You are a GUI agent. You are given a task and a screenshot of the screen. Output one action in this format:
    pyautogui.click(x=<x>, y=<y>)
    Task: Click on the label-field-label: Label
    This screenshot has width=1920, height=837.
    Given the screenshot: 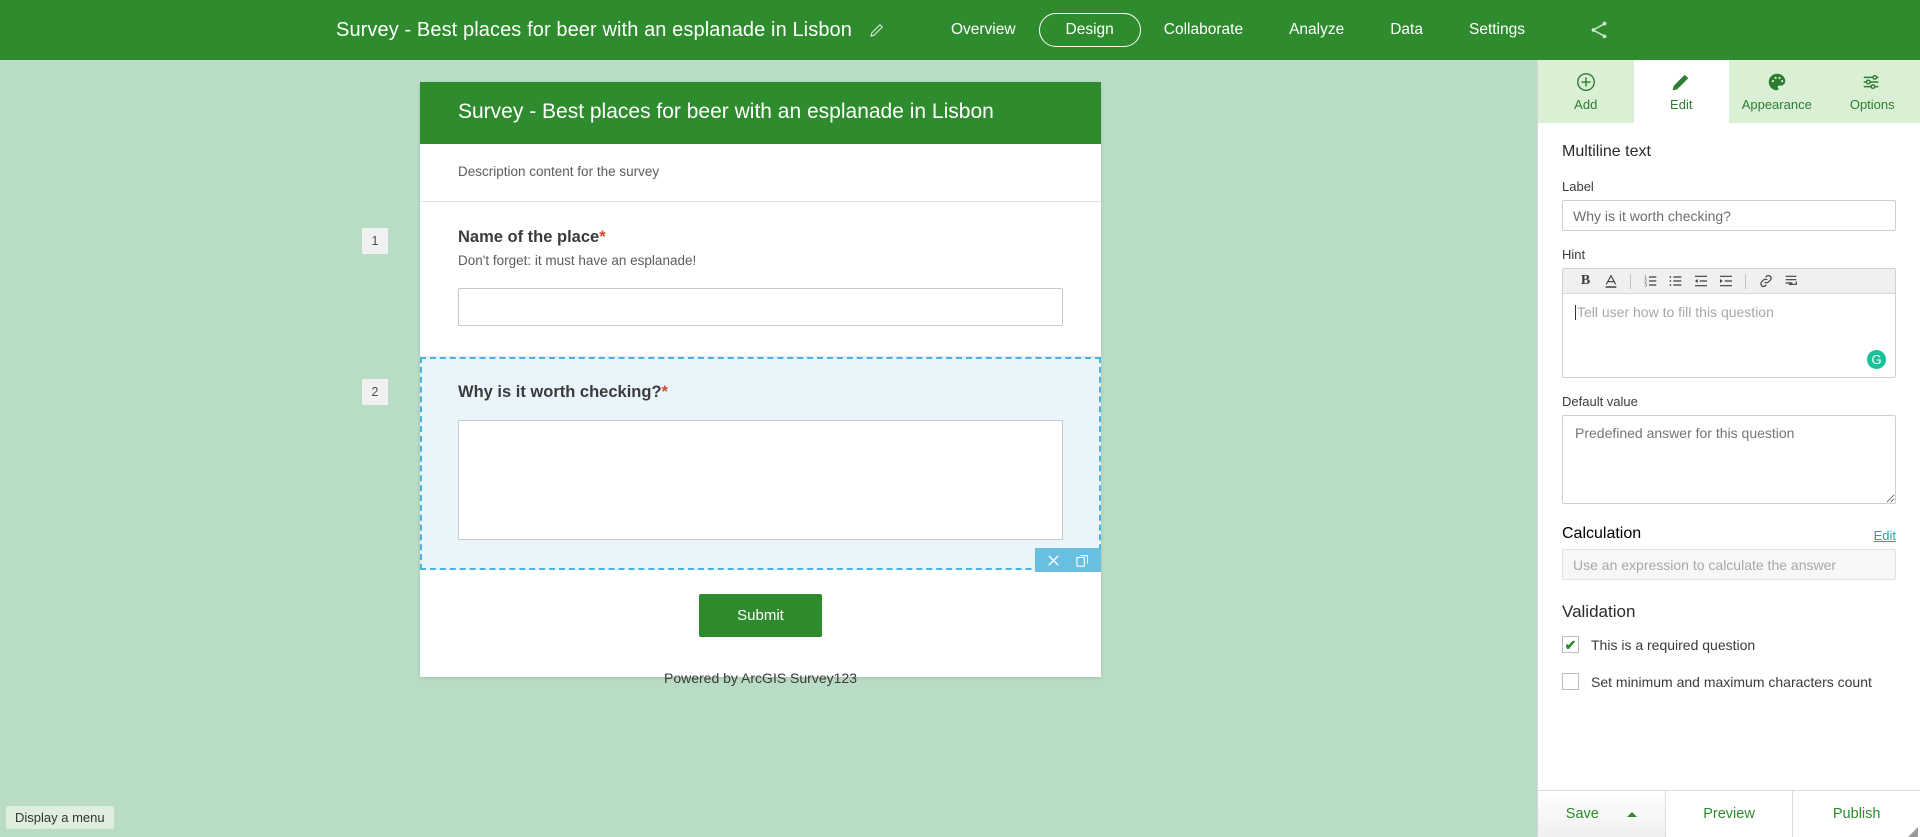 What is the action you would take?
    pyautogui.click(x=1578, y=186)
    